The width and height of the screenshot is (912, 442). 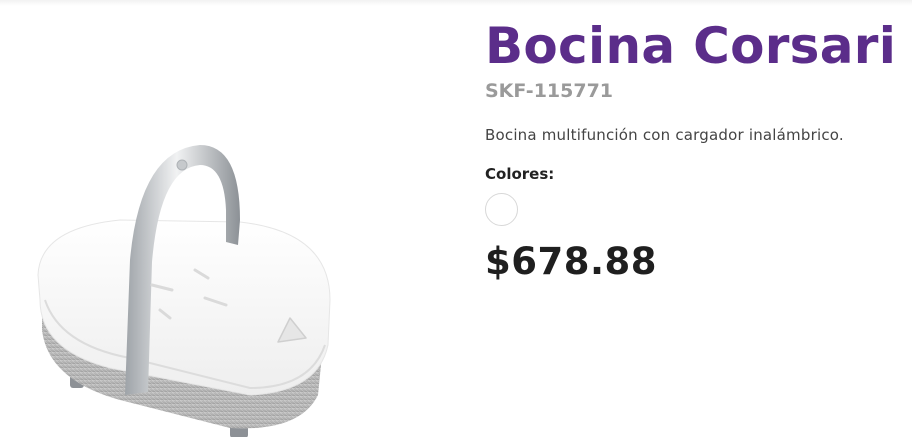 What do you see at coordinates (691, 46) in the screenshot?
I see `product-title: Bocina Corsari` at bounding box center [691, 46].